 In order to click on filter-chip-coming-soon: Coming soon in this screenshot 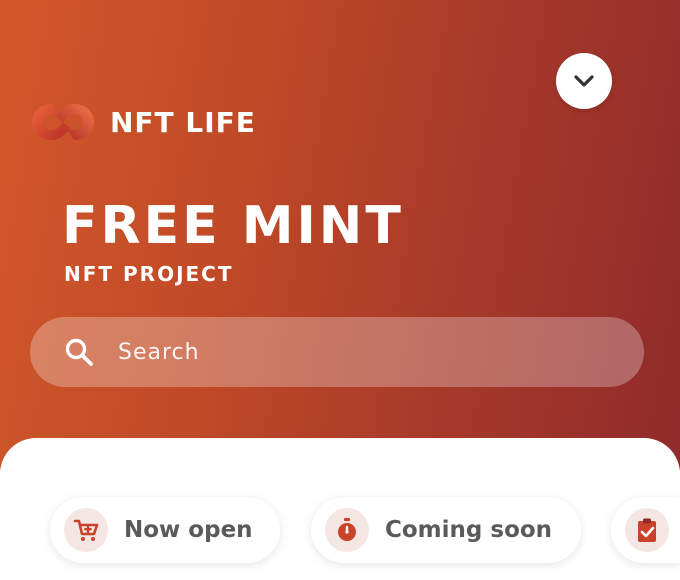, I will do `click(446, 530)`.